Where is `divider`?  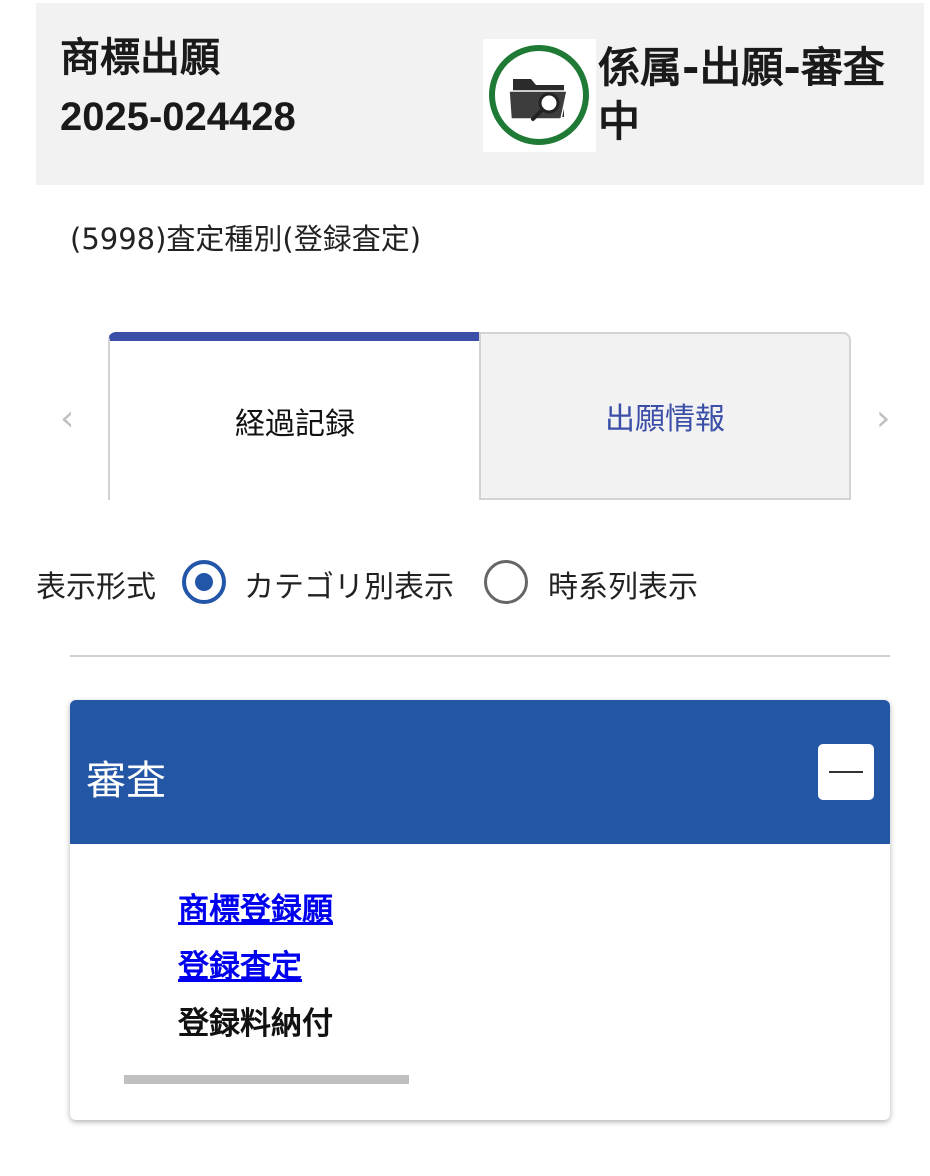
divider is located at coordinates (480, 656).